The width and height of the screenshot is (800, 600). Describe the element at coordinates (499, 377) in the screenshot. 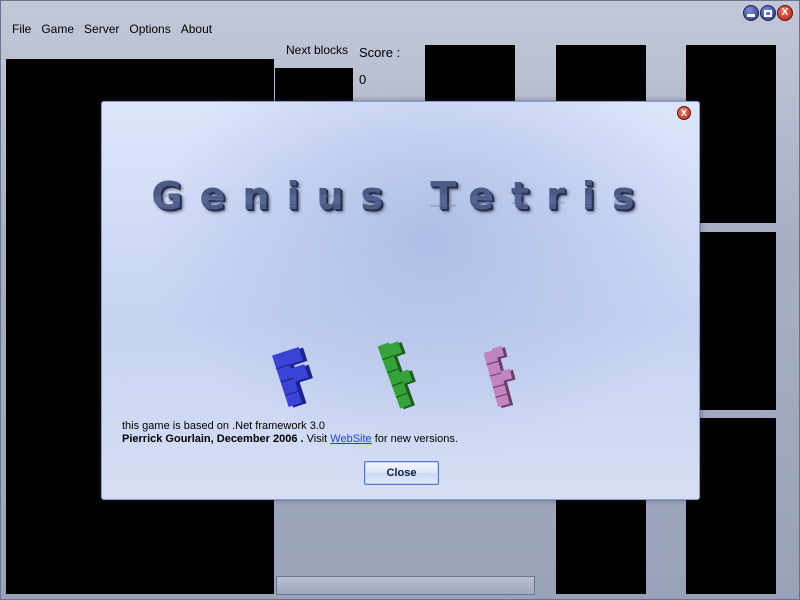

I see `pink-tetris-piece-icon` at that location.